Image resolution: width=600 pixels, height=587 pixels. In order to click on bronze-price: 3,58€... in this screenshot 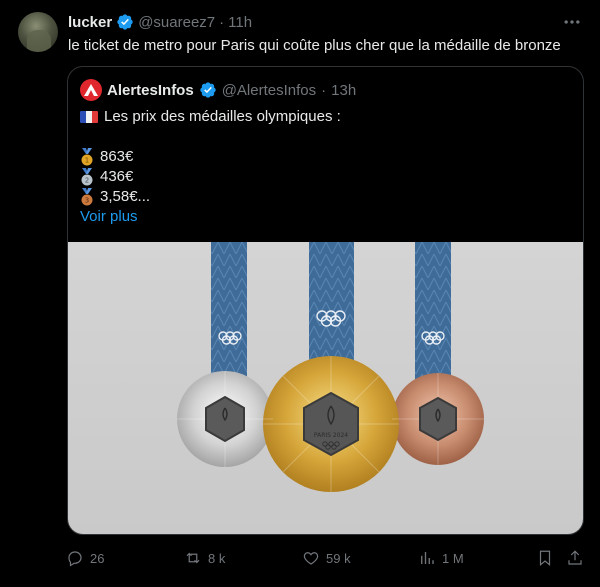, I will do `click(125, 196)`.